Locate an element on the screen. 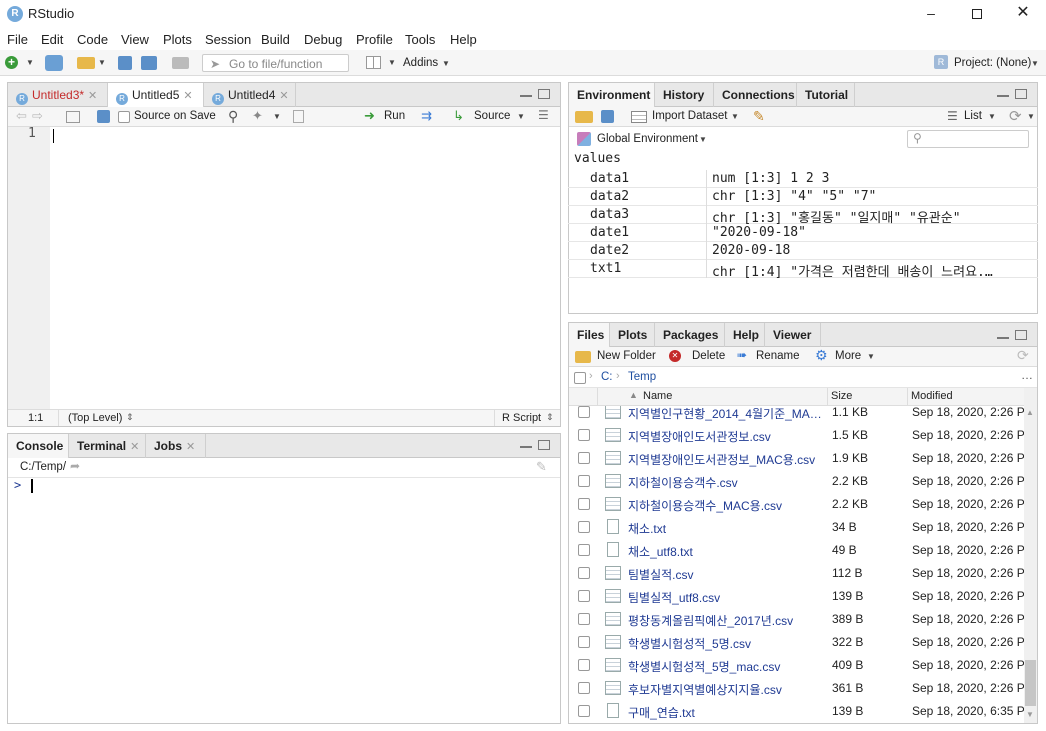  file-row: 팀별실적_utf8.csv 139 B Sep 18, 2020, 2:26 PM is located at coordinates (796, 596).